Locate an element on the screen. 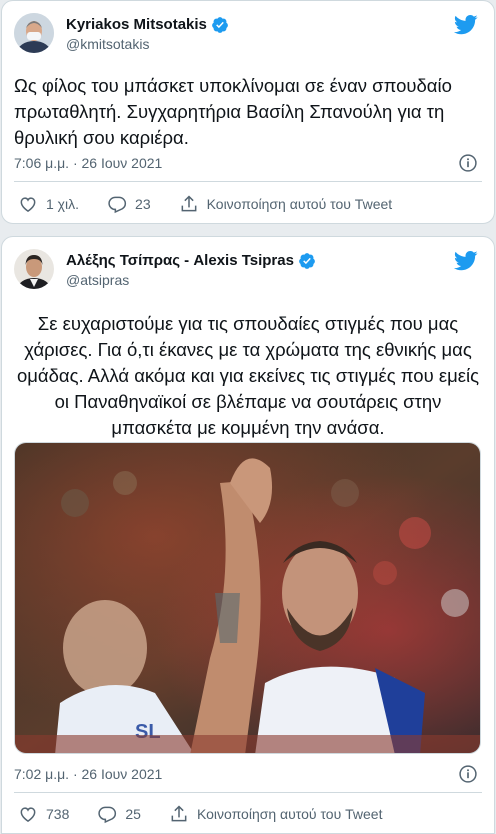  display-name-text: Kyriakos Mitsotakis is located at coordinates (136, 25).